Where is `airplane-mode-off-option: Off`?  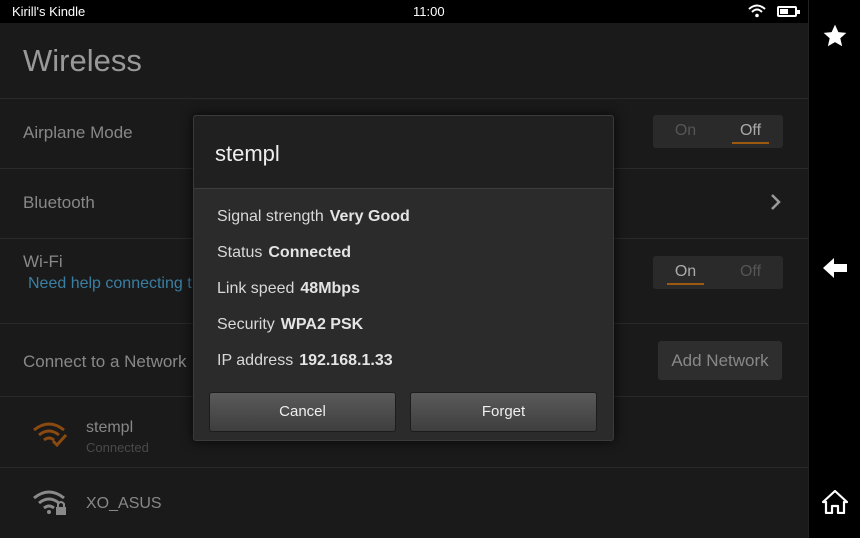 airplane-mode-off-option: Off is located at coordinates (750, 131).